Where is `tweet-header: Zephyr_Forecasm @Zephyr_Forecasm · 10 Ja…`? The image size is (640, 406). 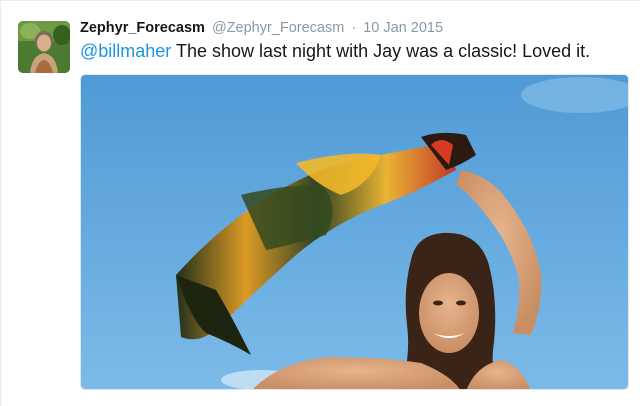
tweet-header: Zephyr_Forecasm @Zephyr_Forecasm · 10 Ja… is located at coordinates (261, 28).